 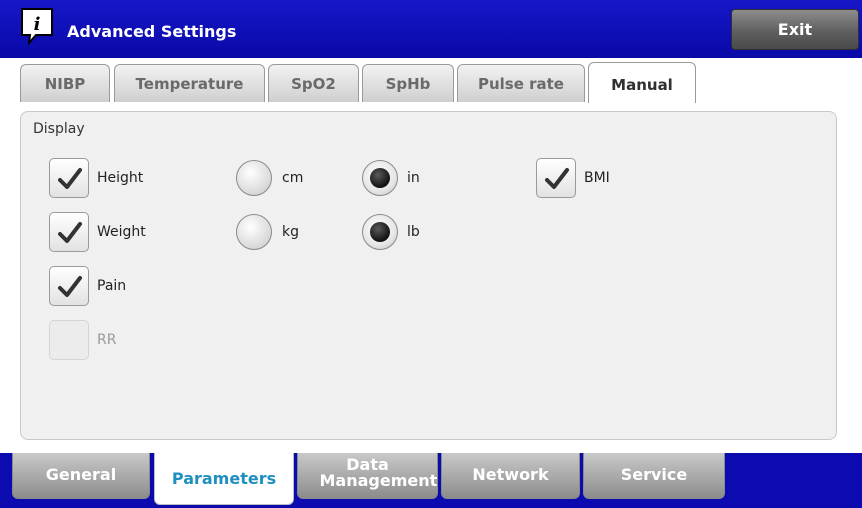 What do you see at coordinates (510, 476) in the screenshot?
I see `tab-network: Network` at bounding box center [510, 476].